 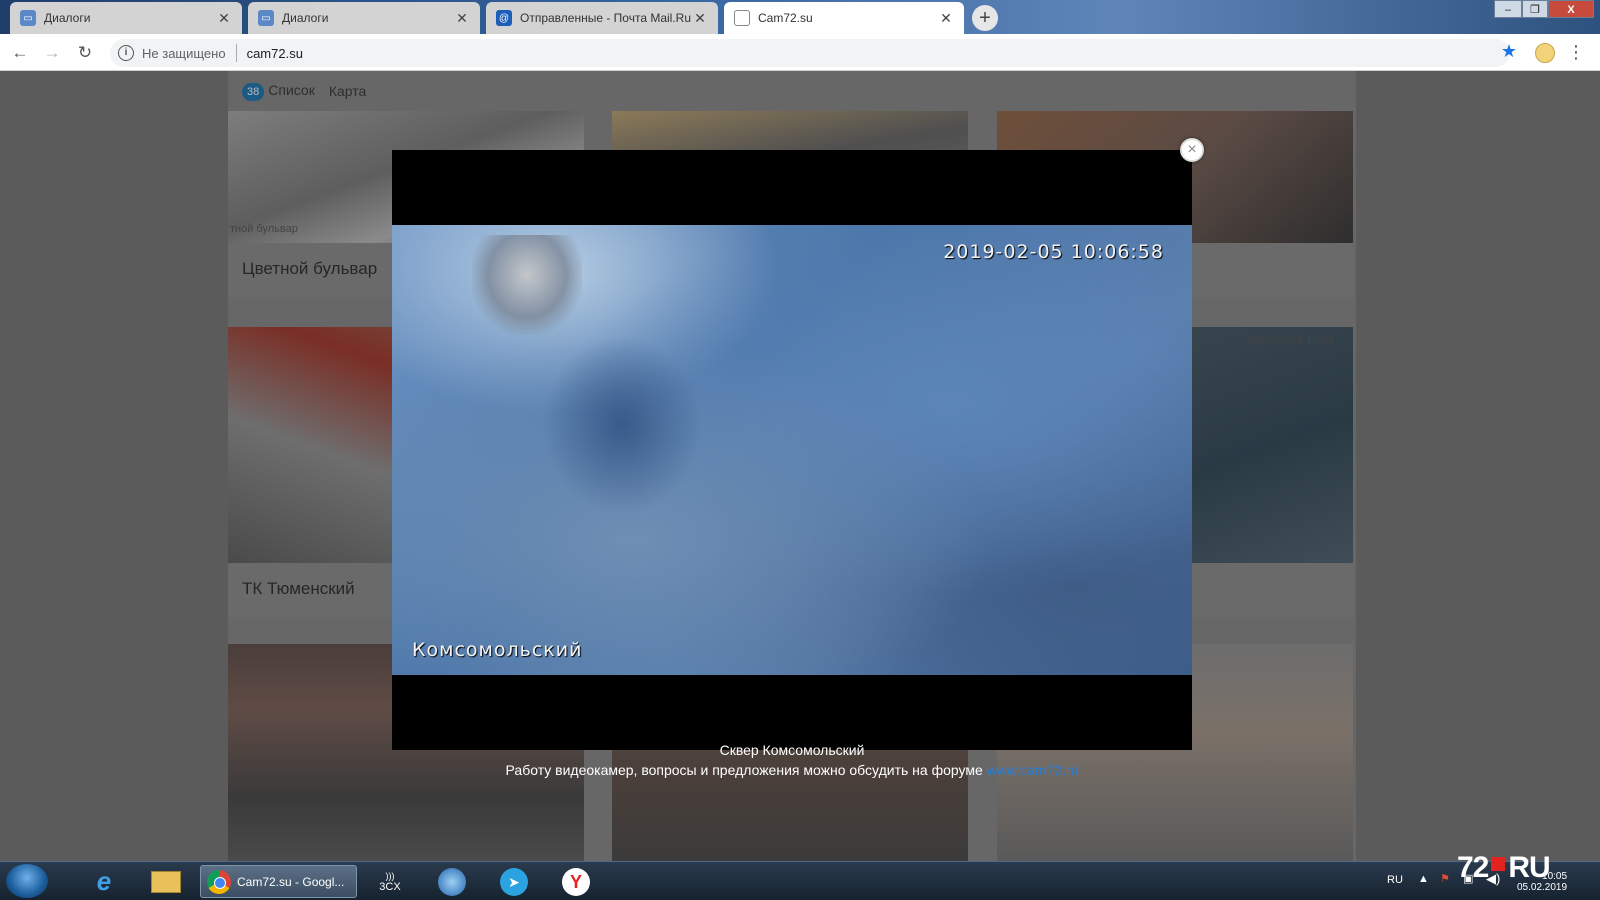 I want to click on video-timestamp: 2019-02-05 10:06:58, so click(x=1053, y=252).